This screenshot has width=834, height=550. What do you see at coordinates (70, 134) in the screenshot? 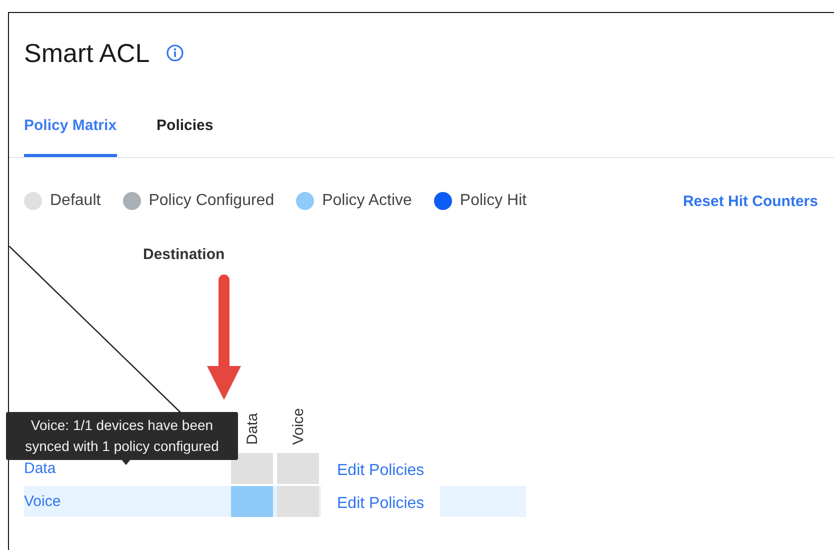
I see `tab: Policy Matrix` at bounding box center [70, 134].